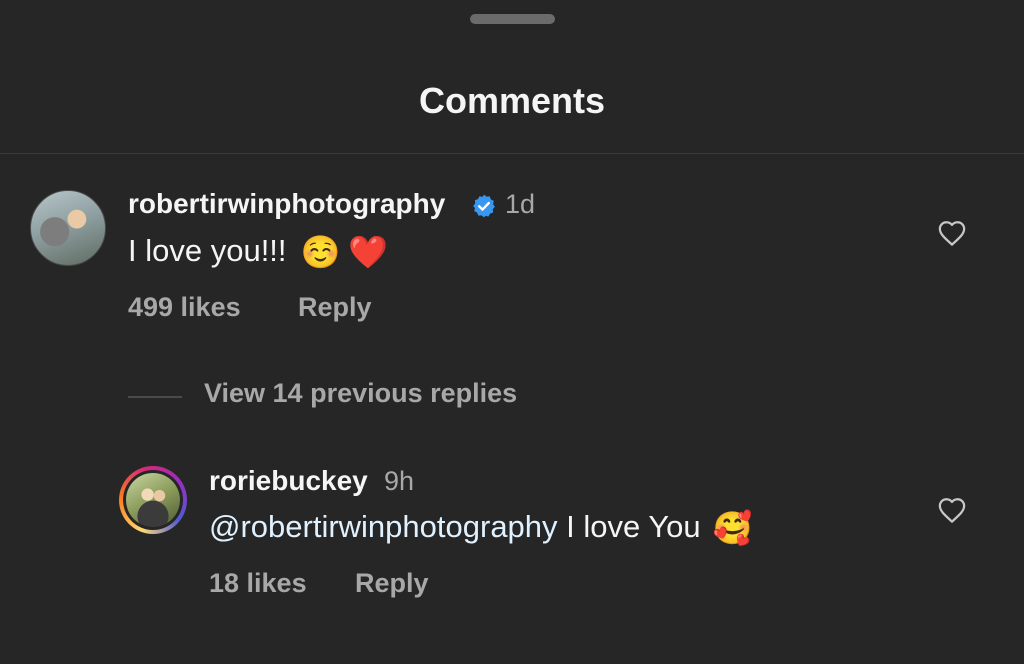  I want to click on reply-text: I love You, so click(633, 526).